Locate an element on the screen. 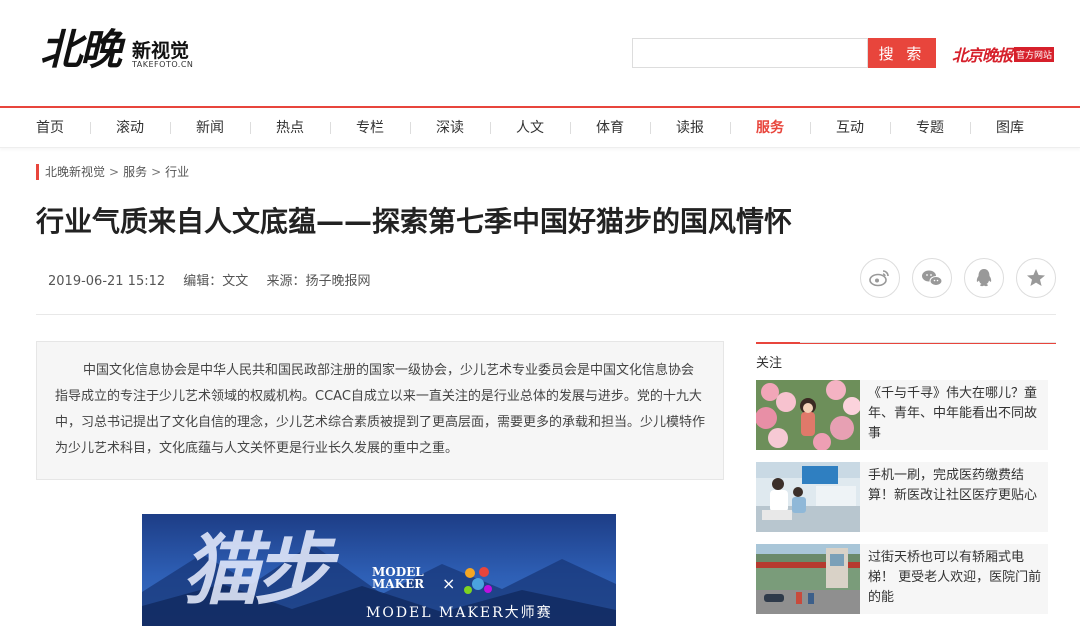 The image size is (1080, 626). overpass-elevator-thumbnail is located at coordinates (808, 579).